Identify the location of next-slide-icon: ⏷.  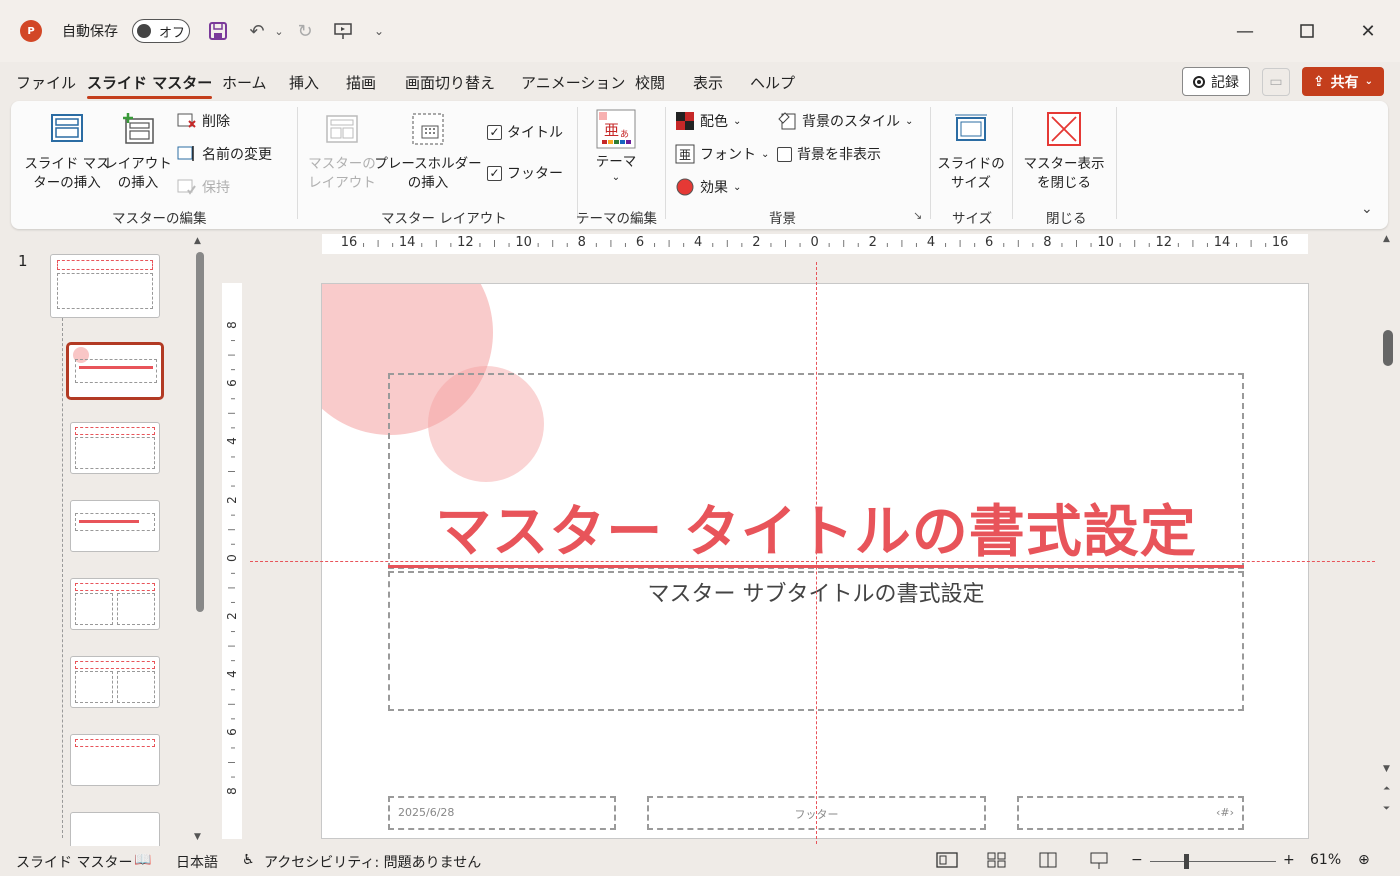
(1386, 809).